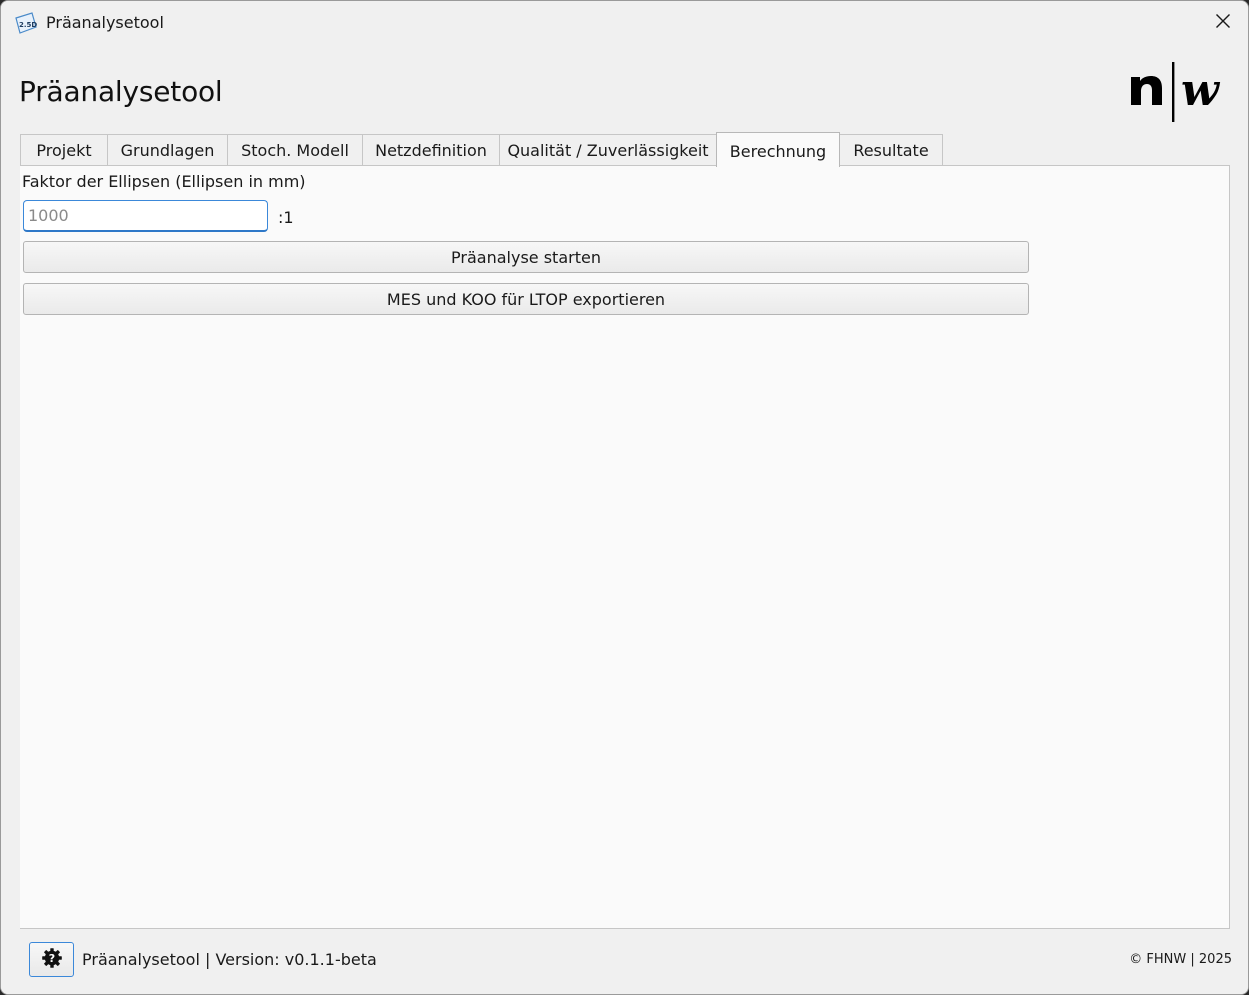  I want to click on fhnw-logo: w, so click(1180, 92).